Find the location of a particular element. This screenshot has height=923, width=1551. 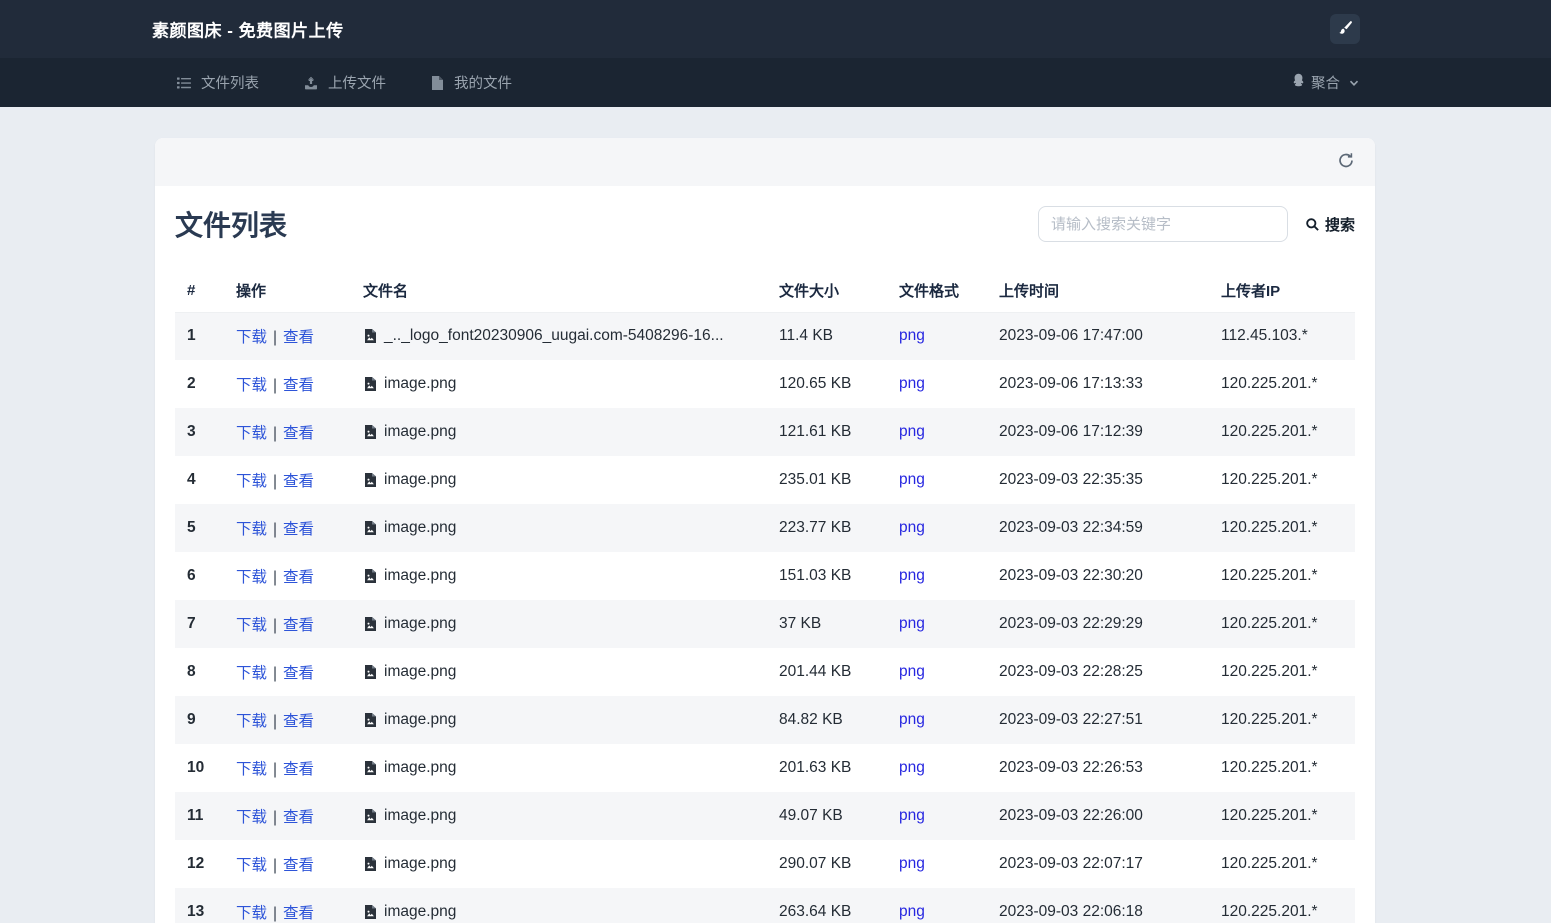

user-menu: 聚合 is located at coordinates (1325, 82).